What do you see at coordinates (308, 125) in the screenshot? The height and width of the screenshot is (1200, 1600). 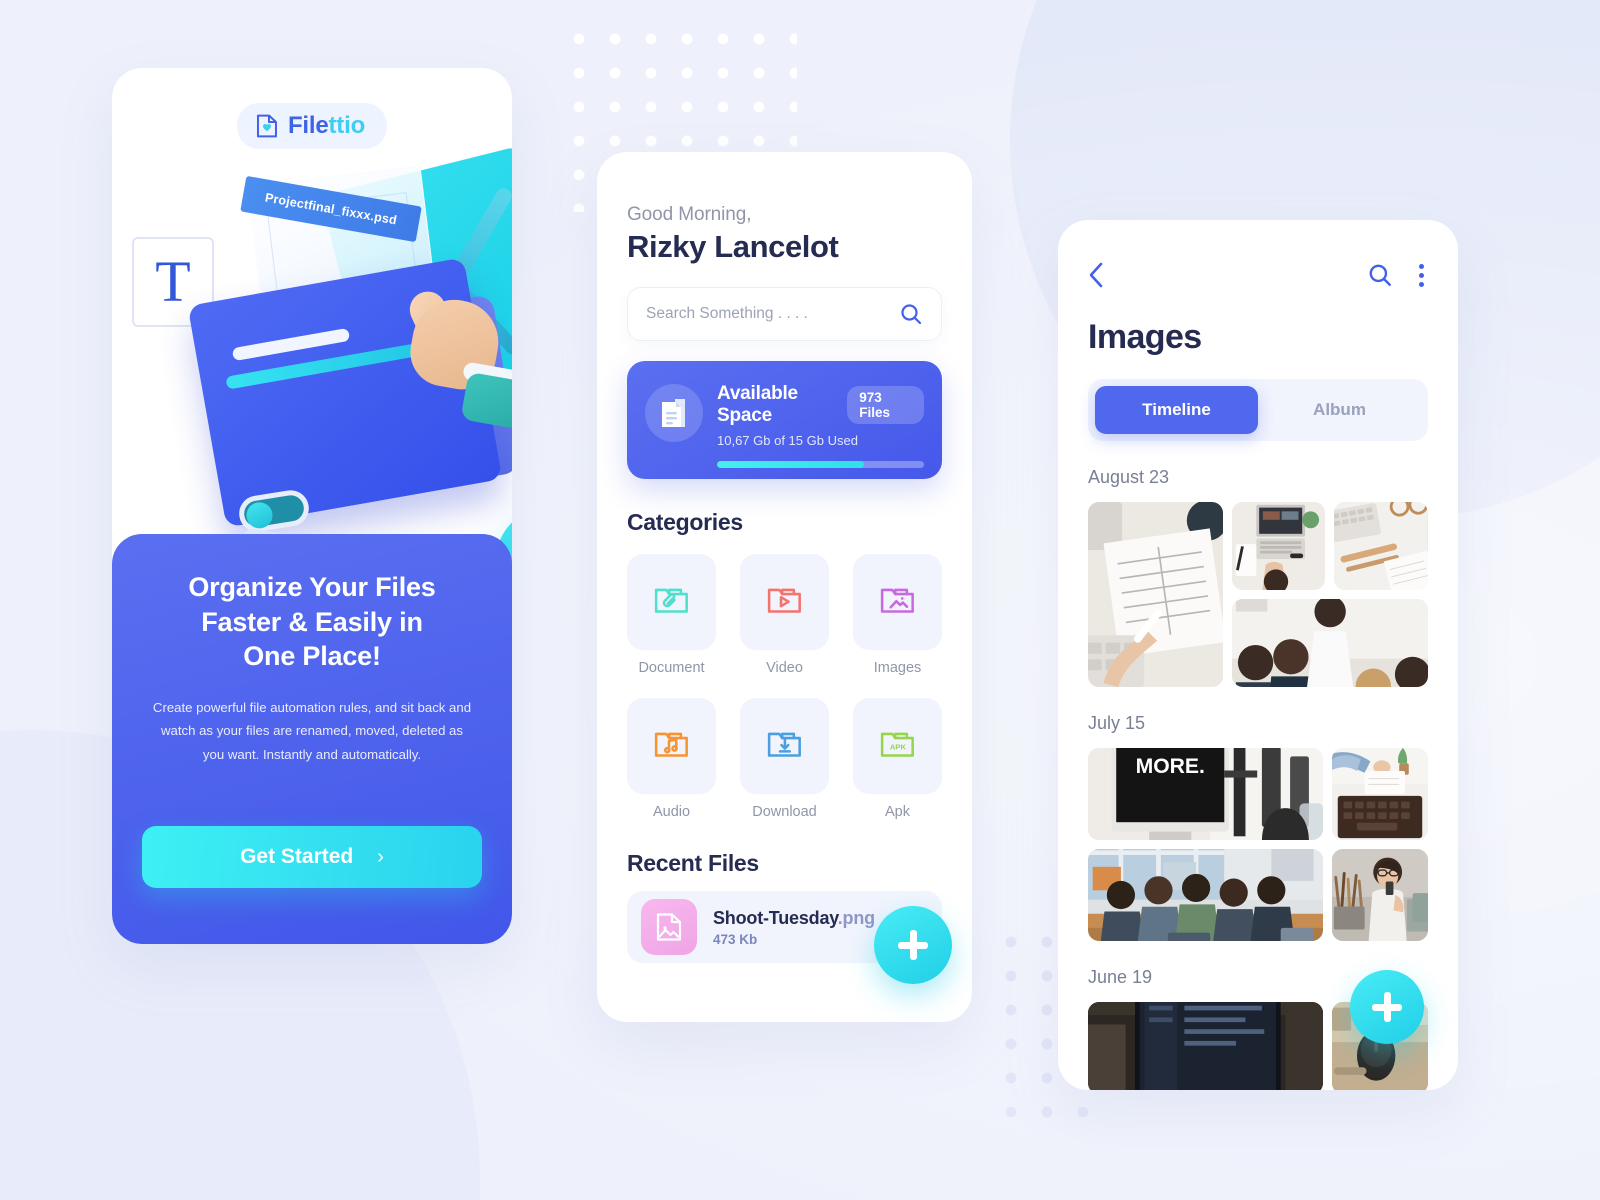 I see `brand-name-part1: File` at bounding box center [308, 125].